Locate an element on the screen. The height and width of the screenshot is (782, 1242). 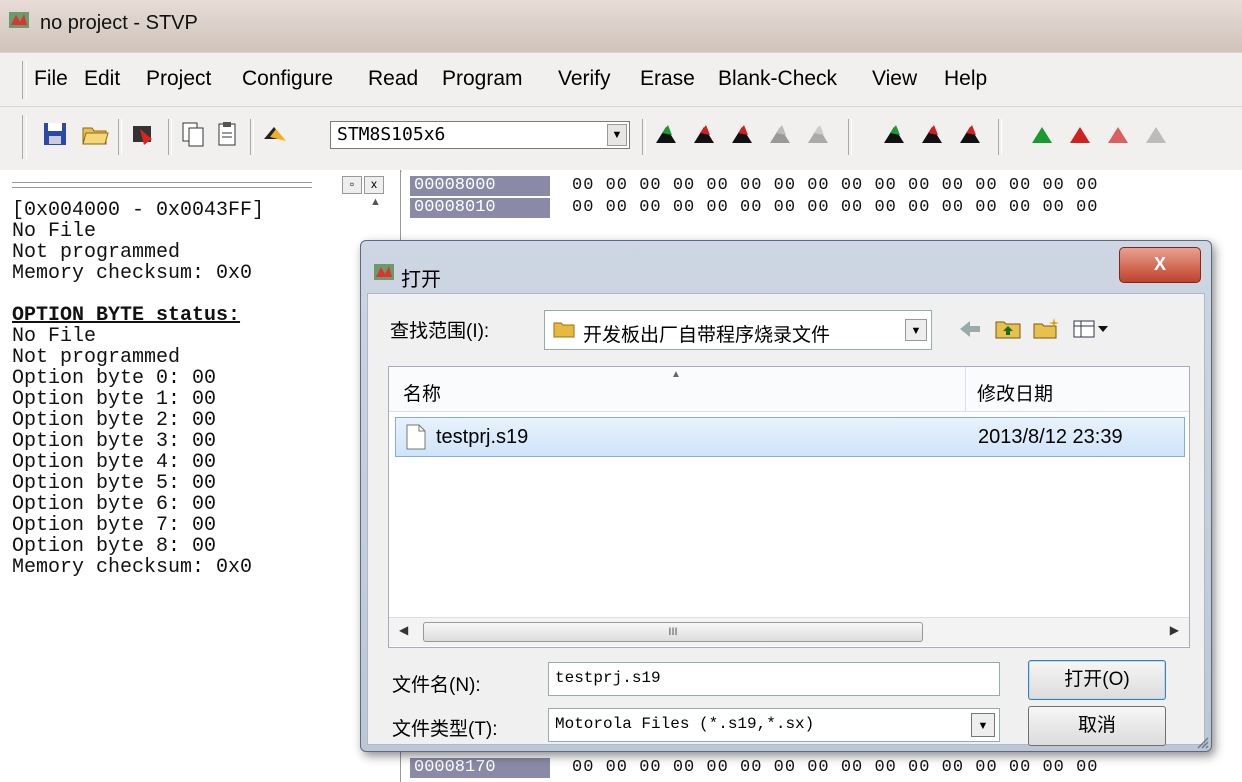
verify-all-icon is located at coordinates (1044, 134).